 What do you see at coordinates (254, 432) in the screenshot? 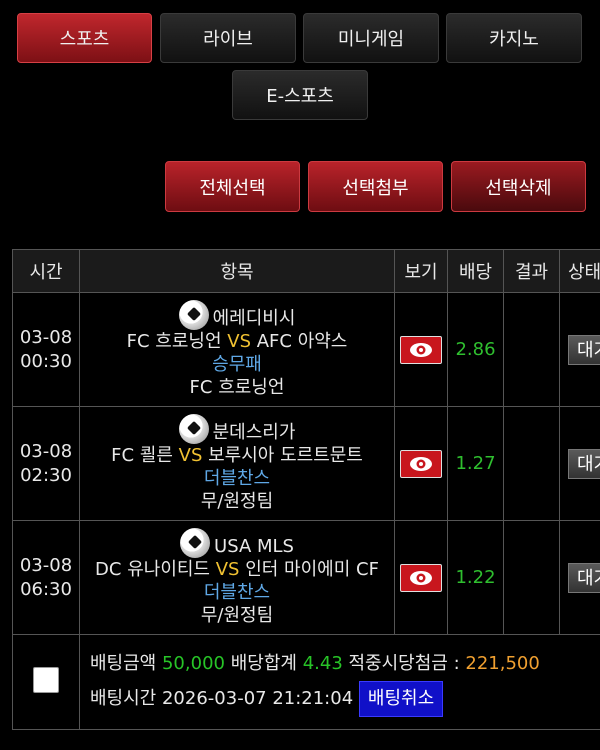
I see `league-name: 분데스리가` at bounding box center [254, 432].